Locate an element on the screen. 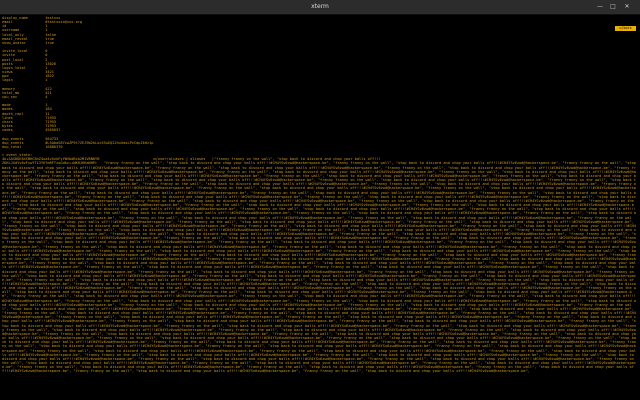 The width and height of the screenshot is (640, 400). window-title: xterm is located at coordinates (320, 6).